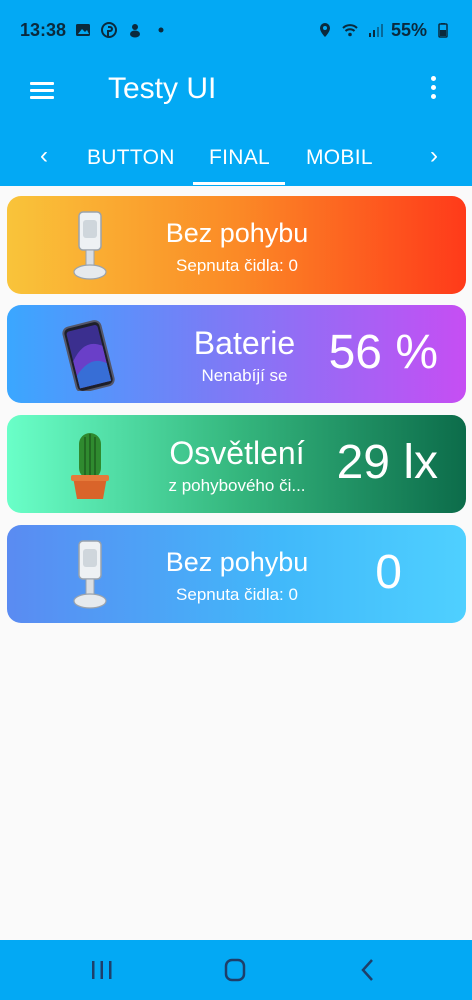 Image resolution: width=472 pixels, height=1000 pixels. I want to click on motion-card-2: Bez pohybu Sepnuta čidla: 0 0, so click(236, 574).